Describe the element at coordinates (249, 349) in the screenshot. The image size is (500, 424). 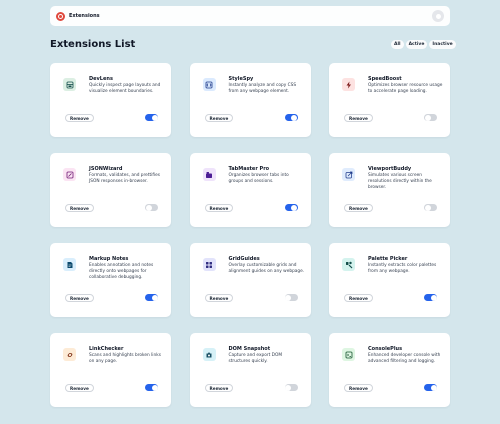
I see `extension-name: DOM Snapshot` at that location.